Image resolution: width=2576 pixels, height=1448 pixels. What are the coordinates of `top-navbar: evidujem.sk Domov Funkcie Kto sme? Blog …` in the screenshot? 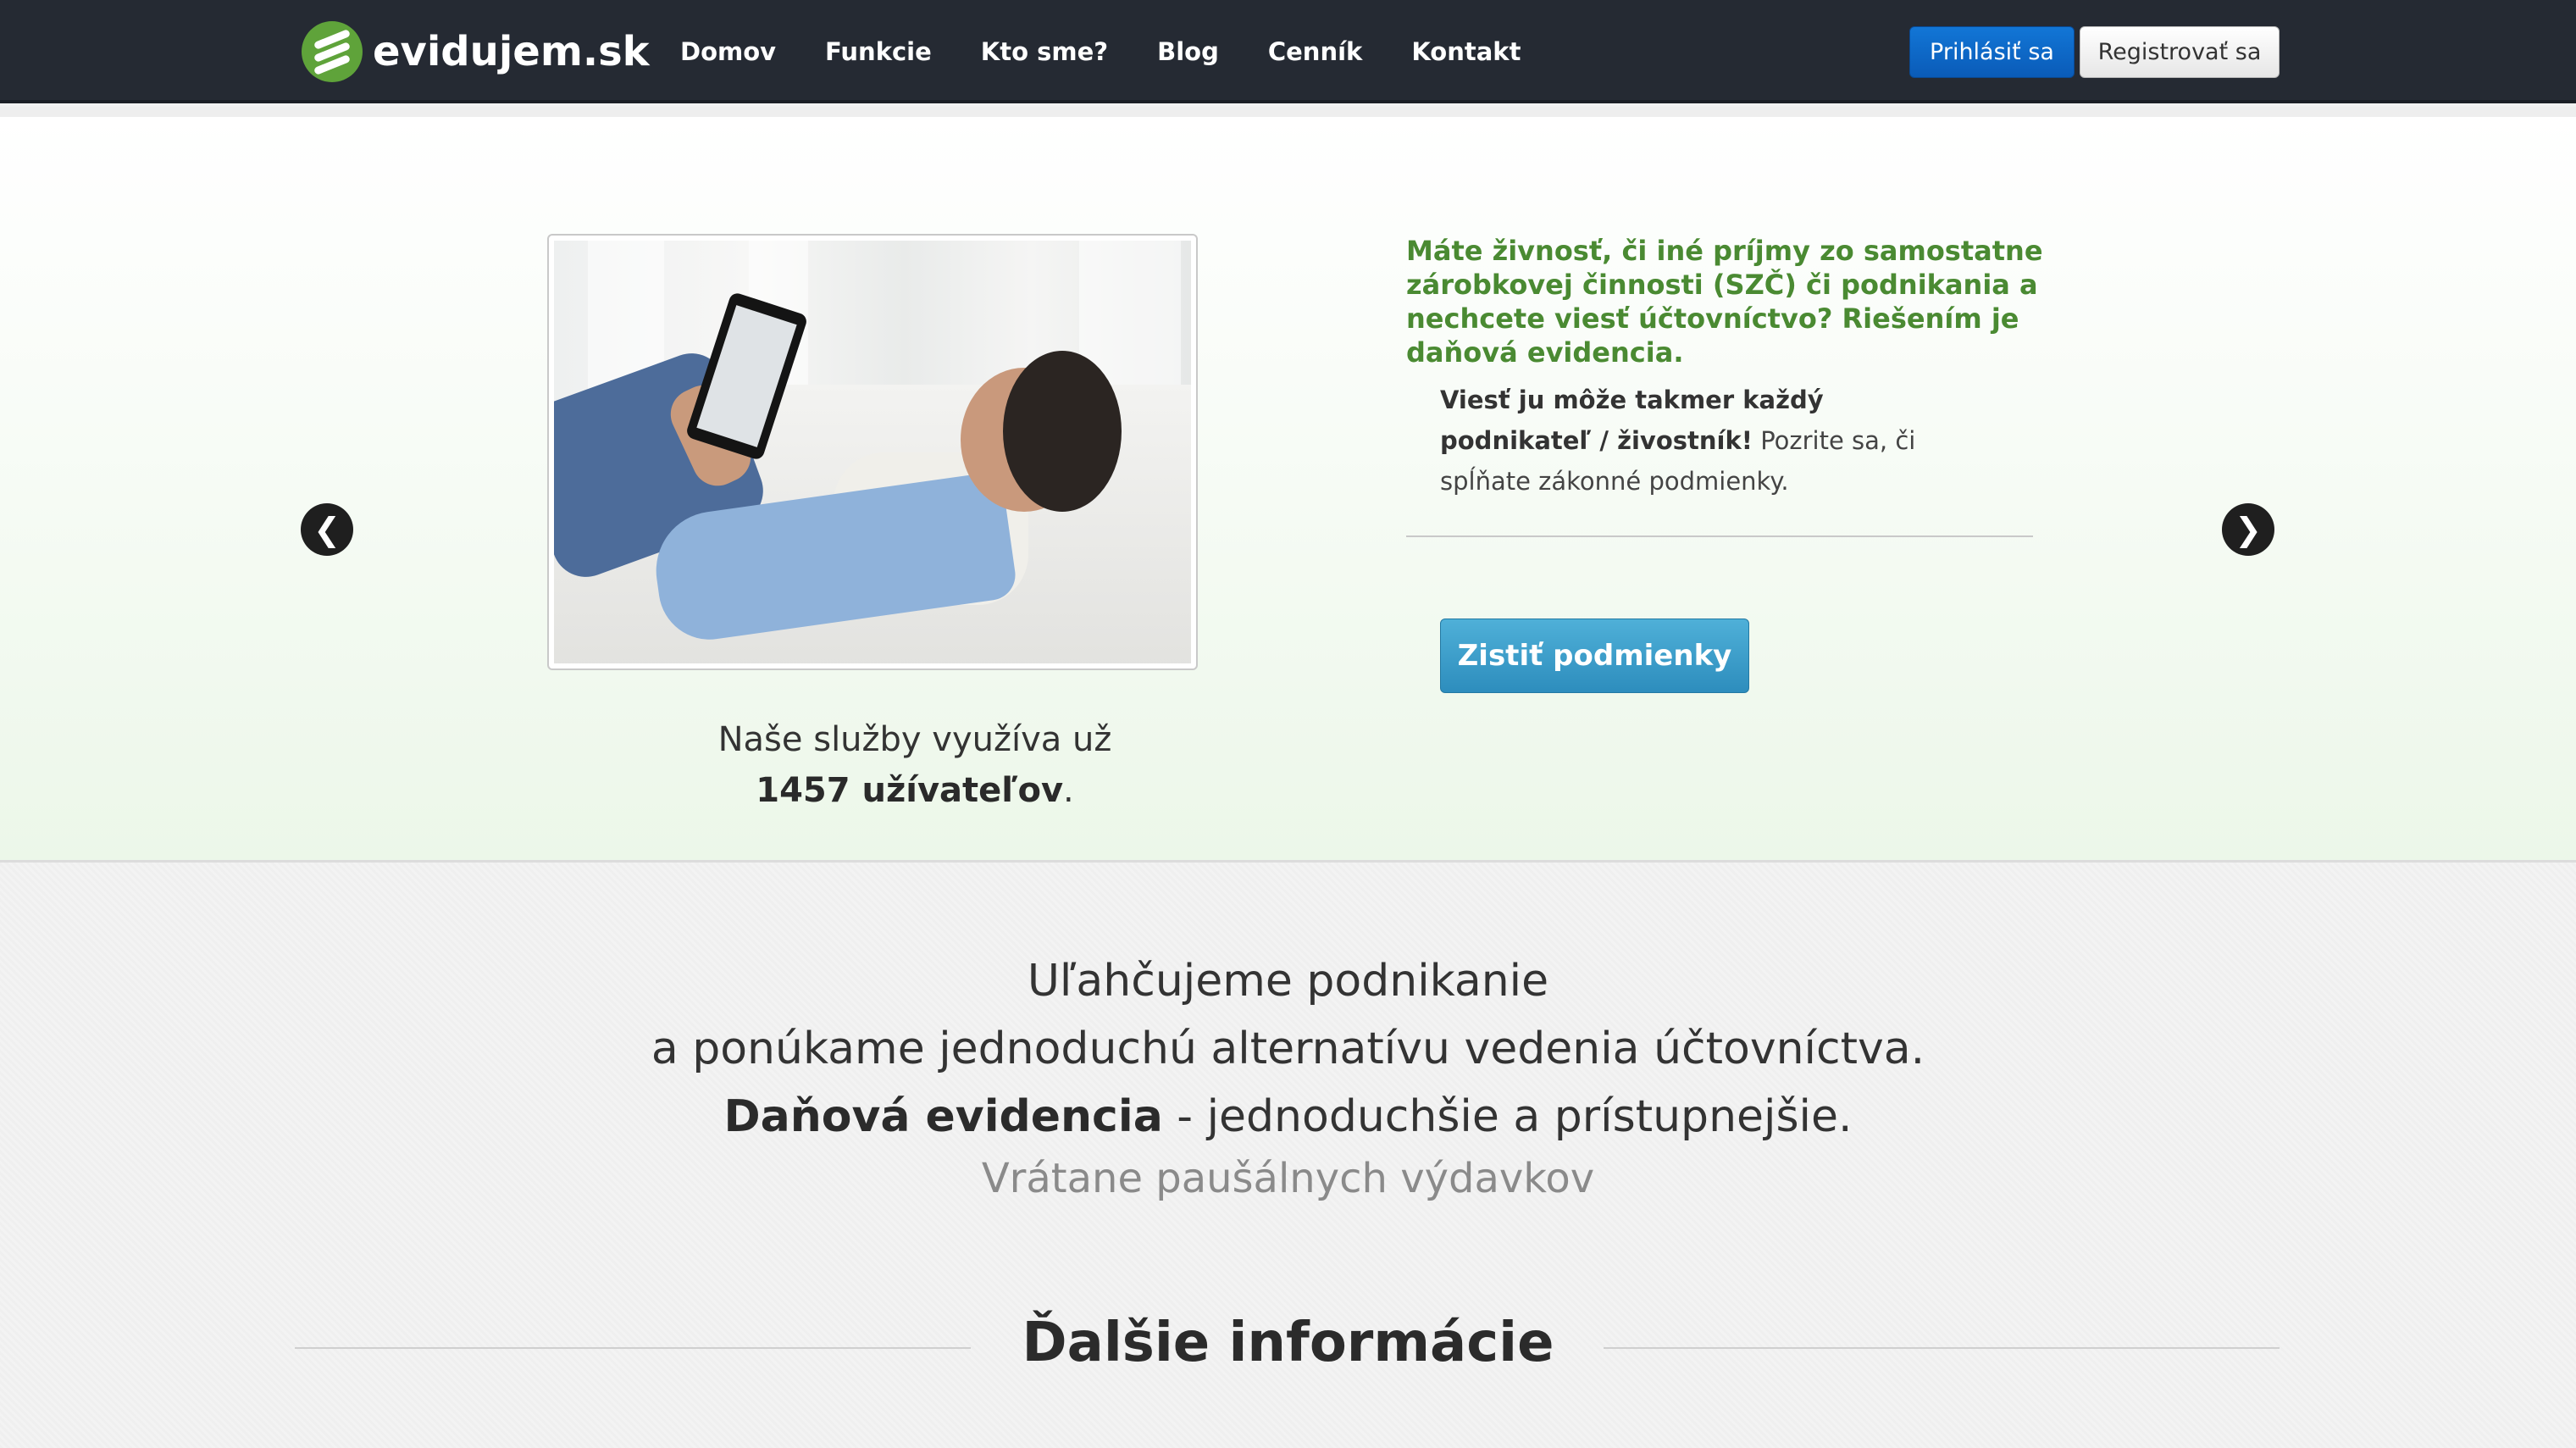 It's located at (1288, 52).